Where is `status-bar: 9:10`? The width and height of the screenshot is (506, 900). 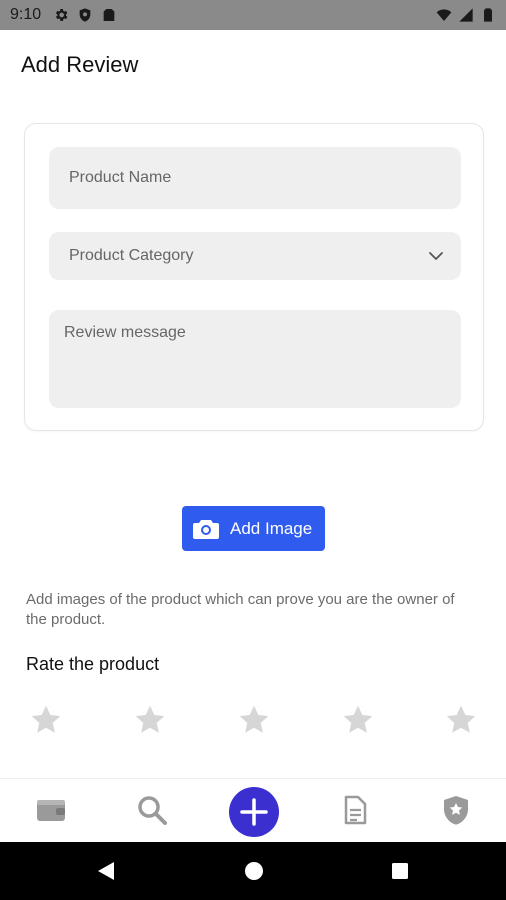 status-bar: 9:10 is located at coordinates (253, 15).